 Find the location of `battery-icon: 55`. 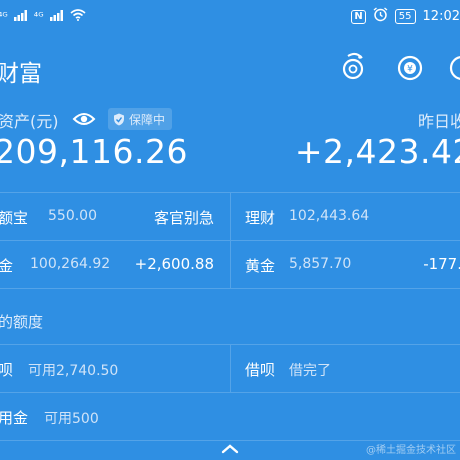

battery-icon: 55 is located at coordinates (405, 16).